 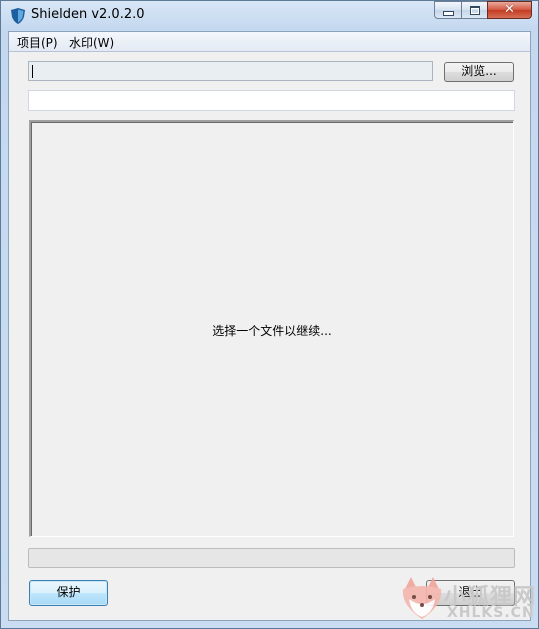 What do you see at coordinates (91, 42) in the screenshot?
I see `menu-watermark: 水印(W)` at bounding box center [91, 42].